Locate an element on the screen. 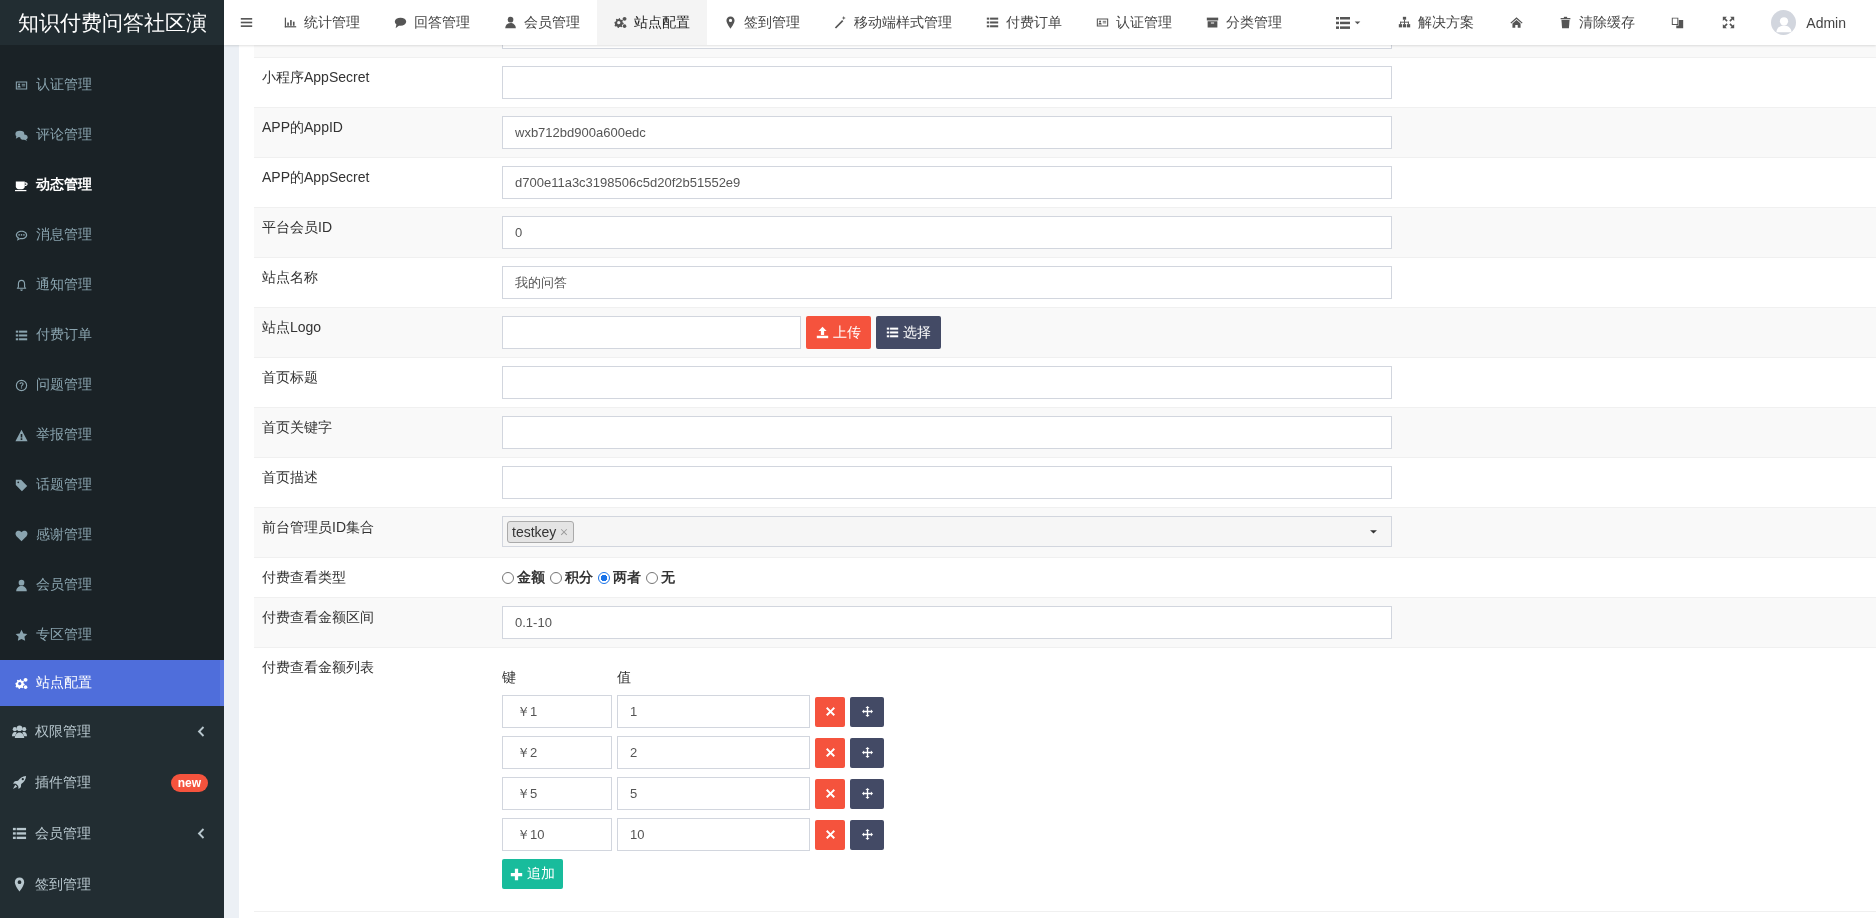  field-label: 首页关键字 is located at coordinates (297, 427).